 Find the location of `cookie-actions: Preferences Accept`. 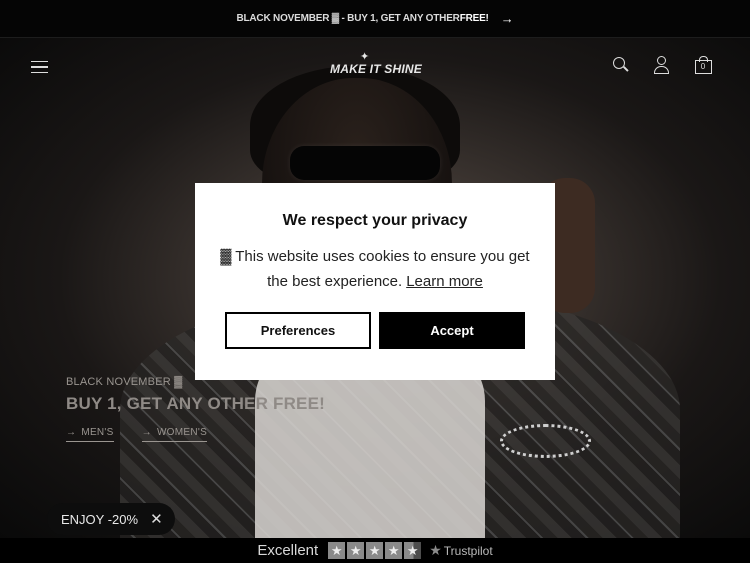

cookie-actions: Preferences Accept is located at coordinates (375, 330).